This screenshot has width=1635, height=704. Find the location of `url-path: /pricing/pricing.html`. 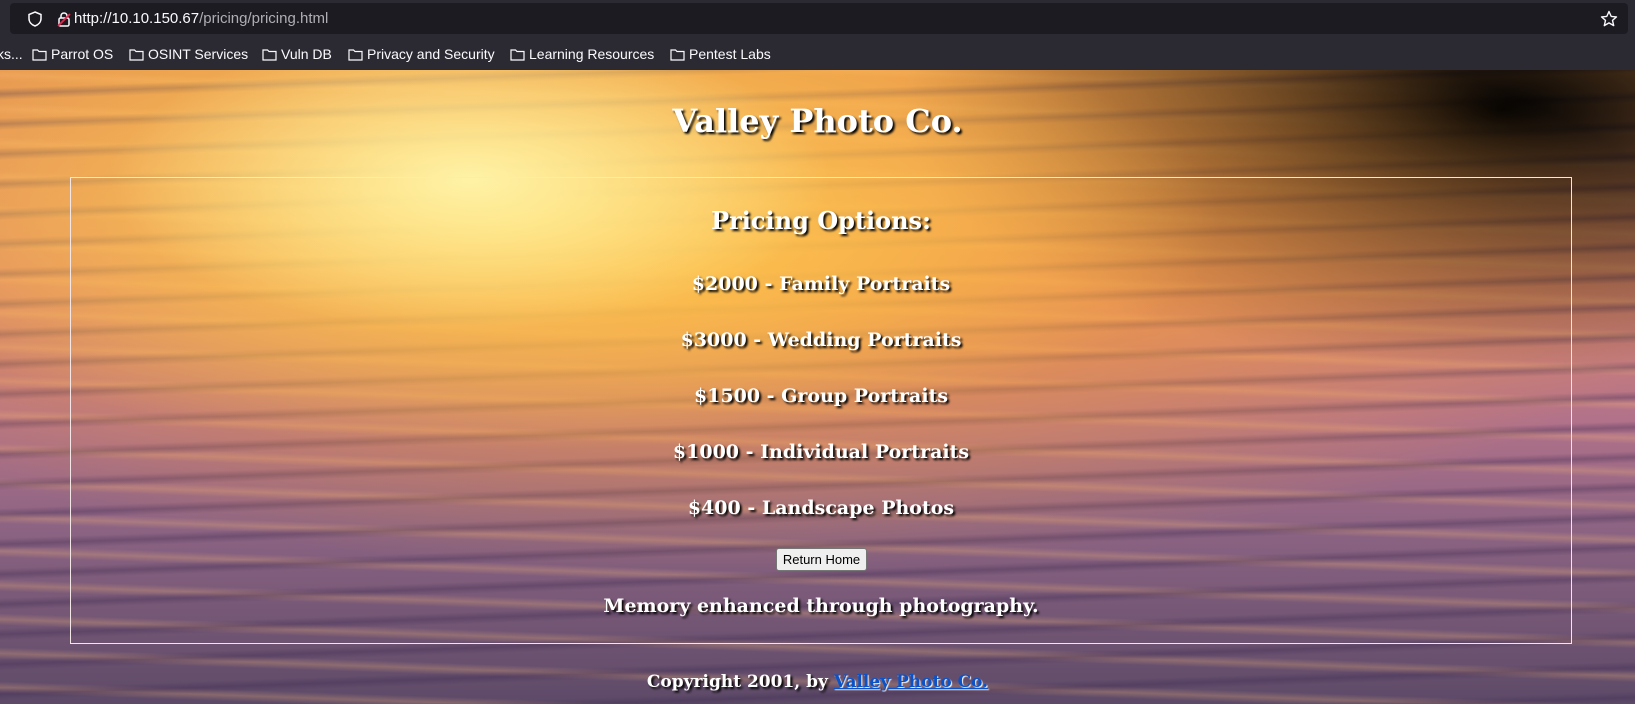

url-path: /pricing/pricing.html is located at coordinates (264, 18).